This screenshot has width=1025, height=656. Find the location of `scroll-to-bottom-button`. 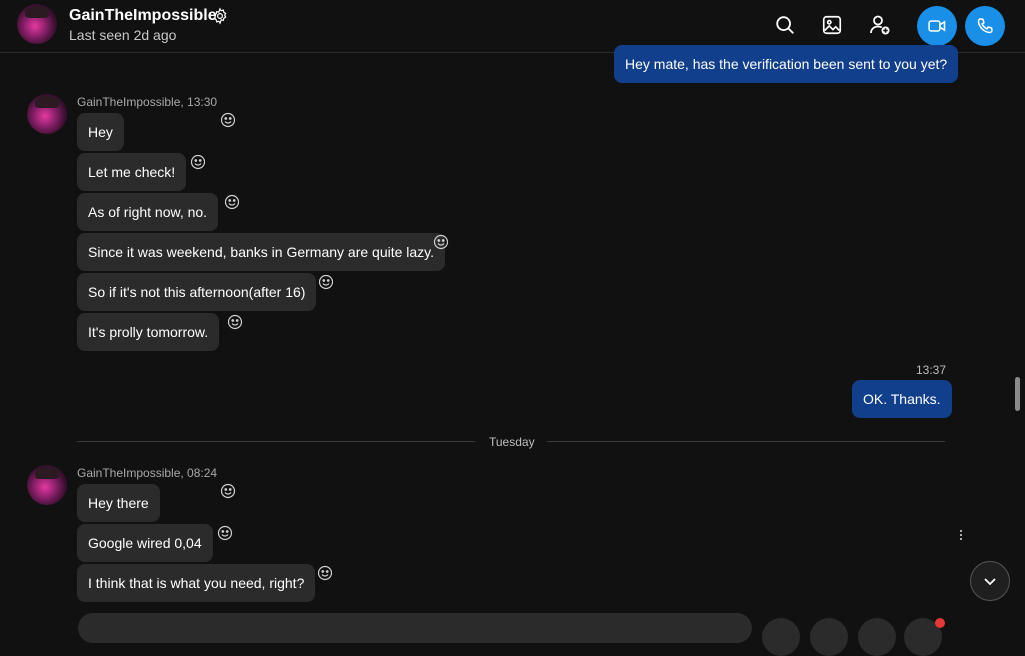

scroll-to-bottom-button is located at coordinates (990, 581).